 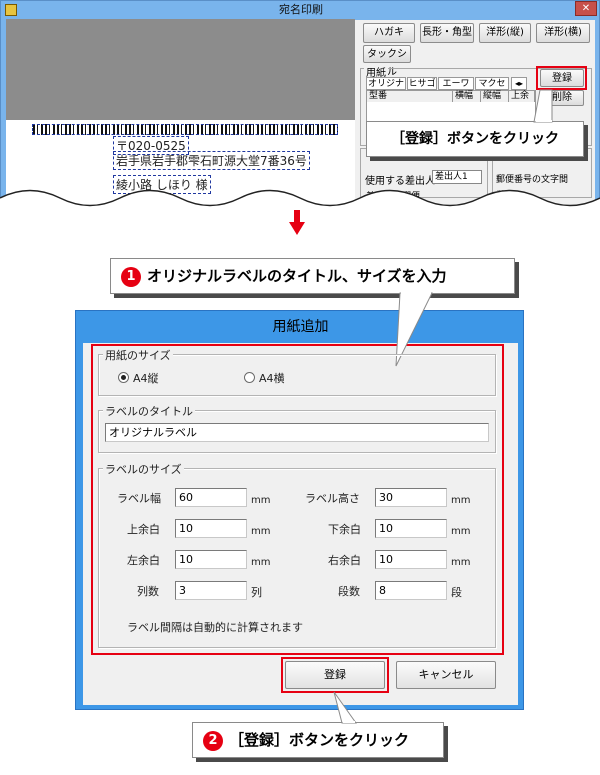 I want to click on step-2-text: ［登録］ボタンをクリック, so click(x=319, y=740).